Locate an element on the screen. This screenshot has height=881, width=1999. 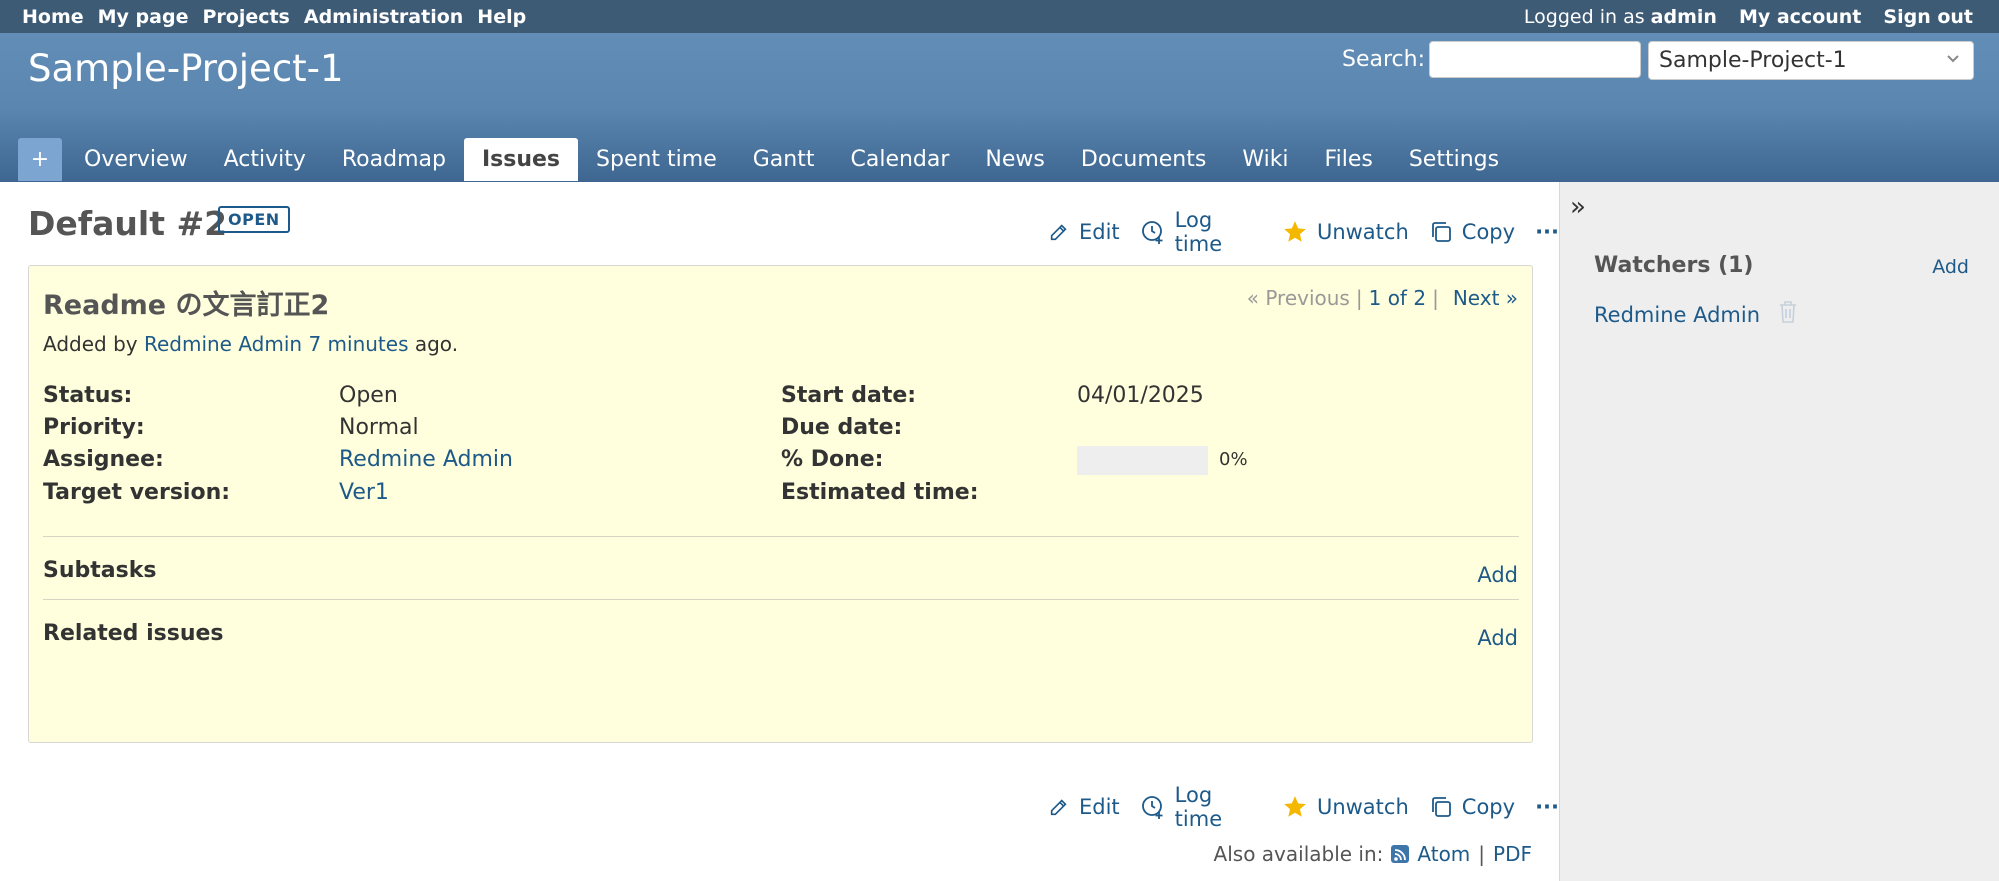
top-menu-right: Logged in as admin My account Sign out is located at coordinates (1748, 17).